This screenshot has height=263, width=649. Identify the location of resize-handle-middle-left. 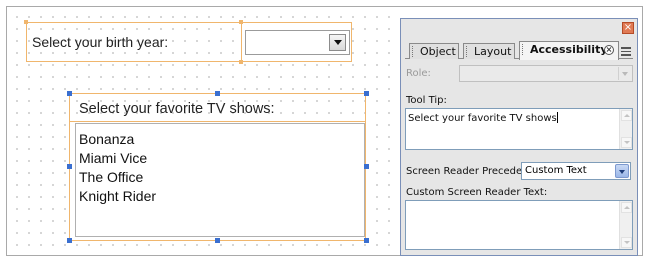
(69, 166).